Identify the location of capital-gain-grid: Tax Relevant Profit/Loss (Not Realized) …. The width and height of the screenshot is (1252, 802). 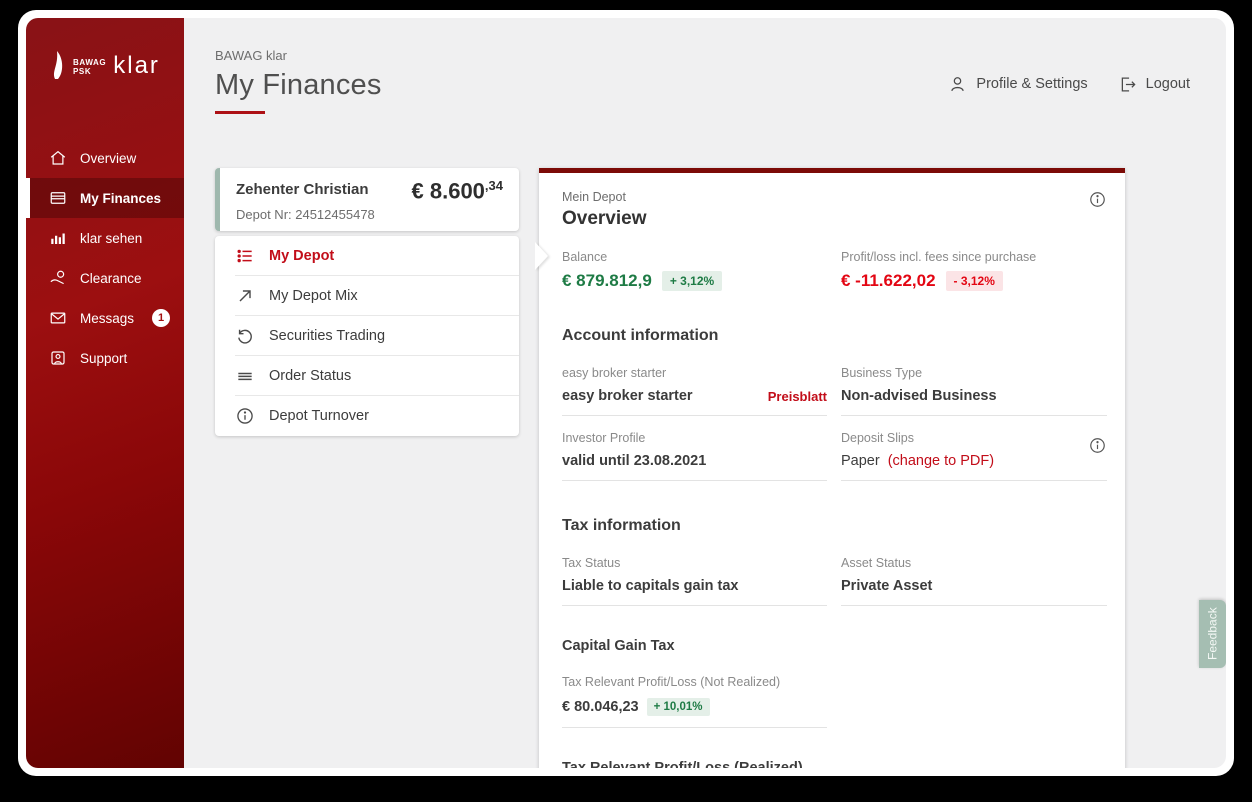
(834, 694).